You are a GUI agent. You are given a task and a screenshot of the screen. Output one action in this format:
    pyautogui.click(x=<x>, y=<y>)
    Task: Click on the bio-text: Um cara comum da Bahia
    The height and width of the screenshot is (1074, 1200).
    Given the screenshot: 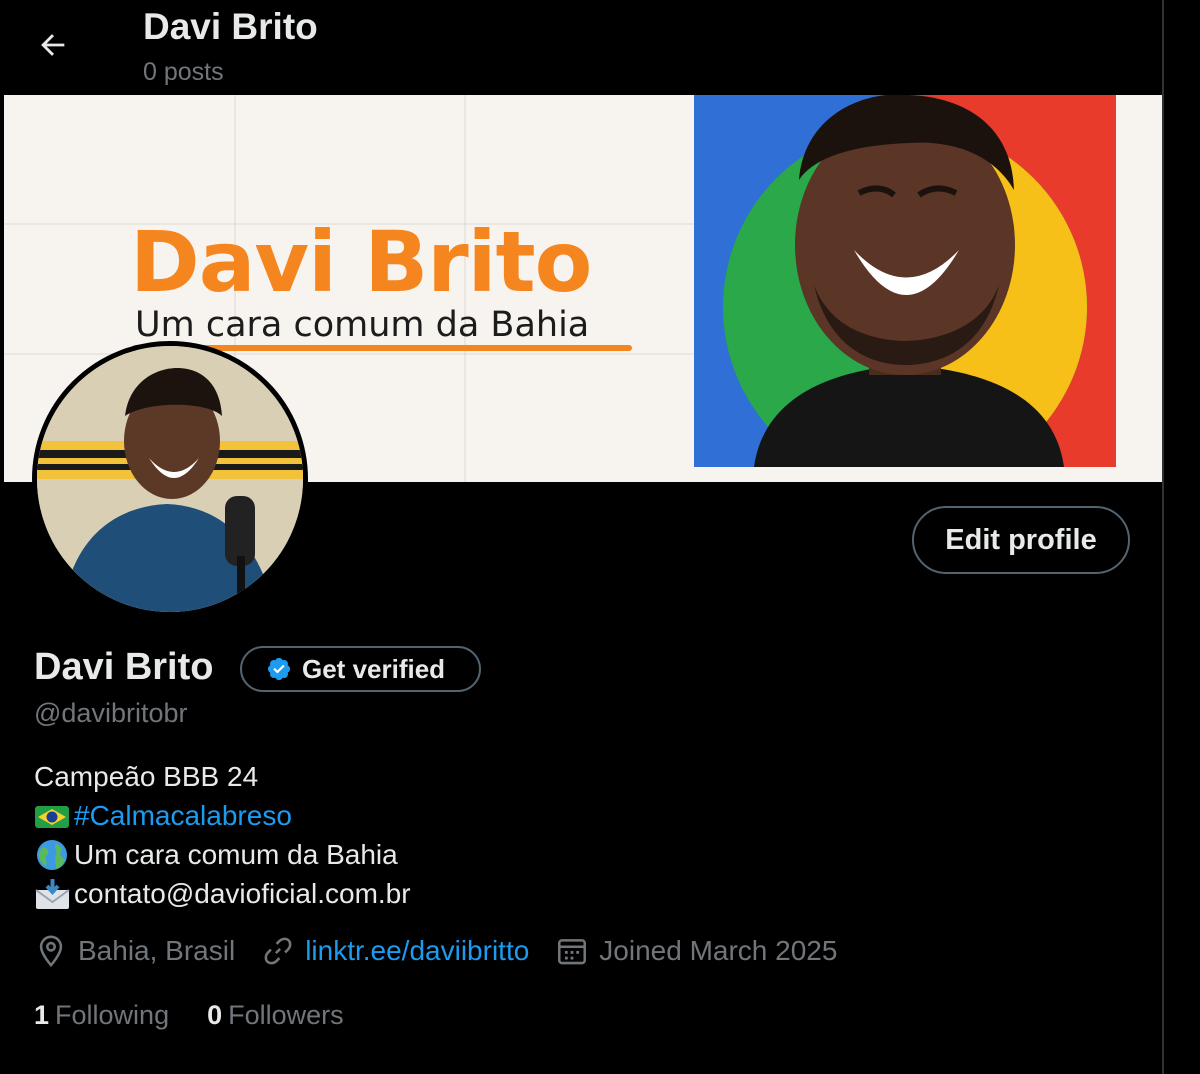 What is the action you would take?
    pyautogui.click(x=236, y=854)
    